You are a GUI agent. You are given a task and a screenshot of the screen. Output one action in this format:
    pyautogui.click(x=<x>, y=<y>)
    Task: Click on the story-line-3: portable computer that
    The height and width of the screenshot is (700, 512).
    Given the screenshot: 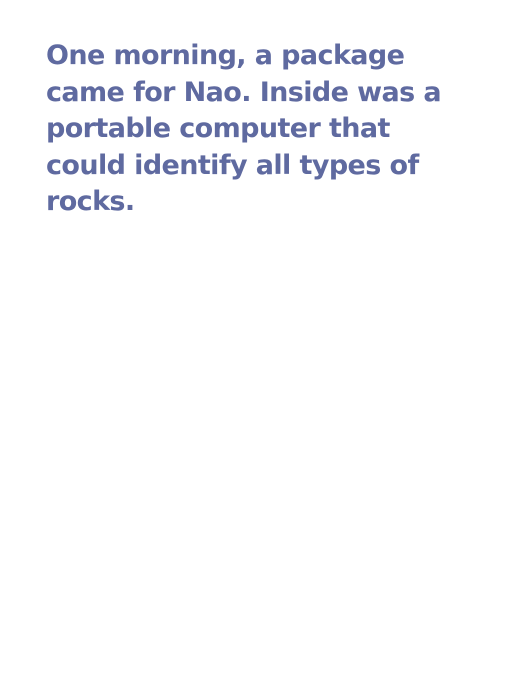 What is the action you would take?
    pyautogui.click(x=218, y=128)
    